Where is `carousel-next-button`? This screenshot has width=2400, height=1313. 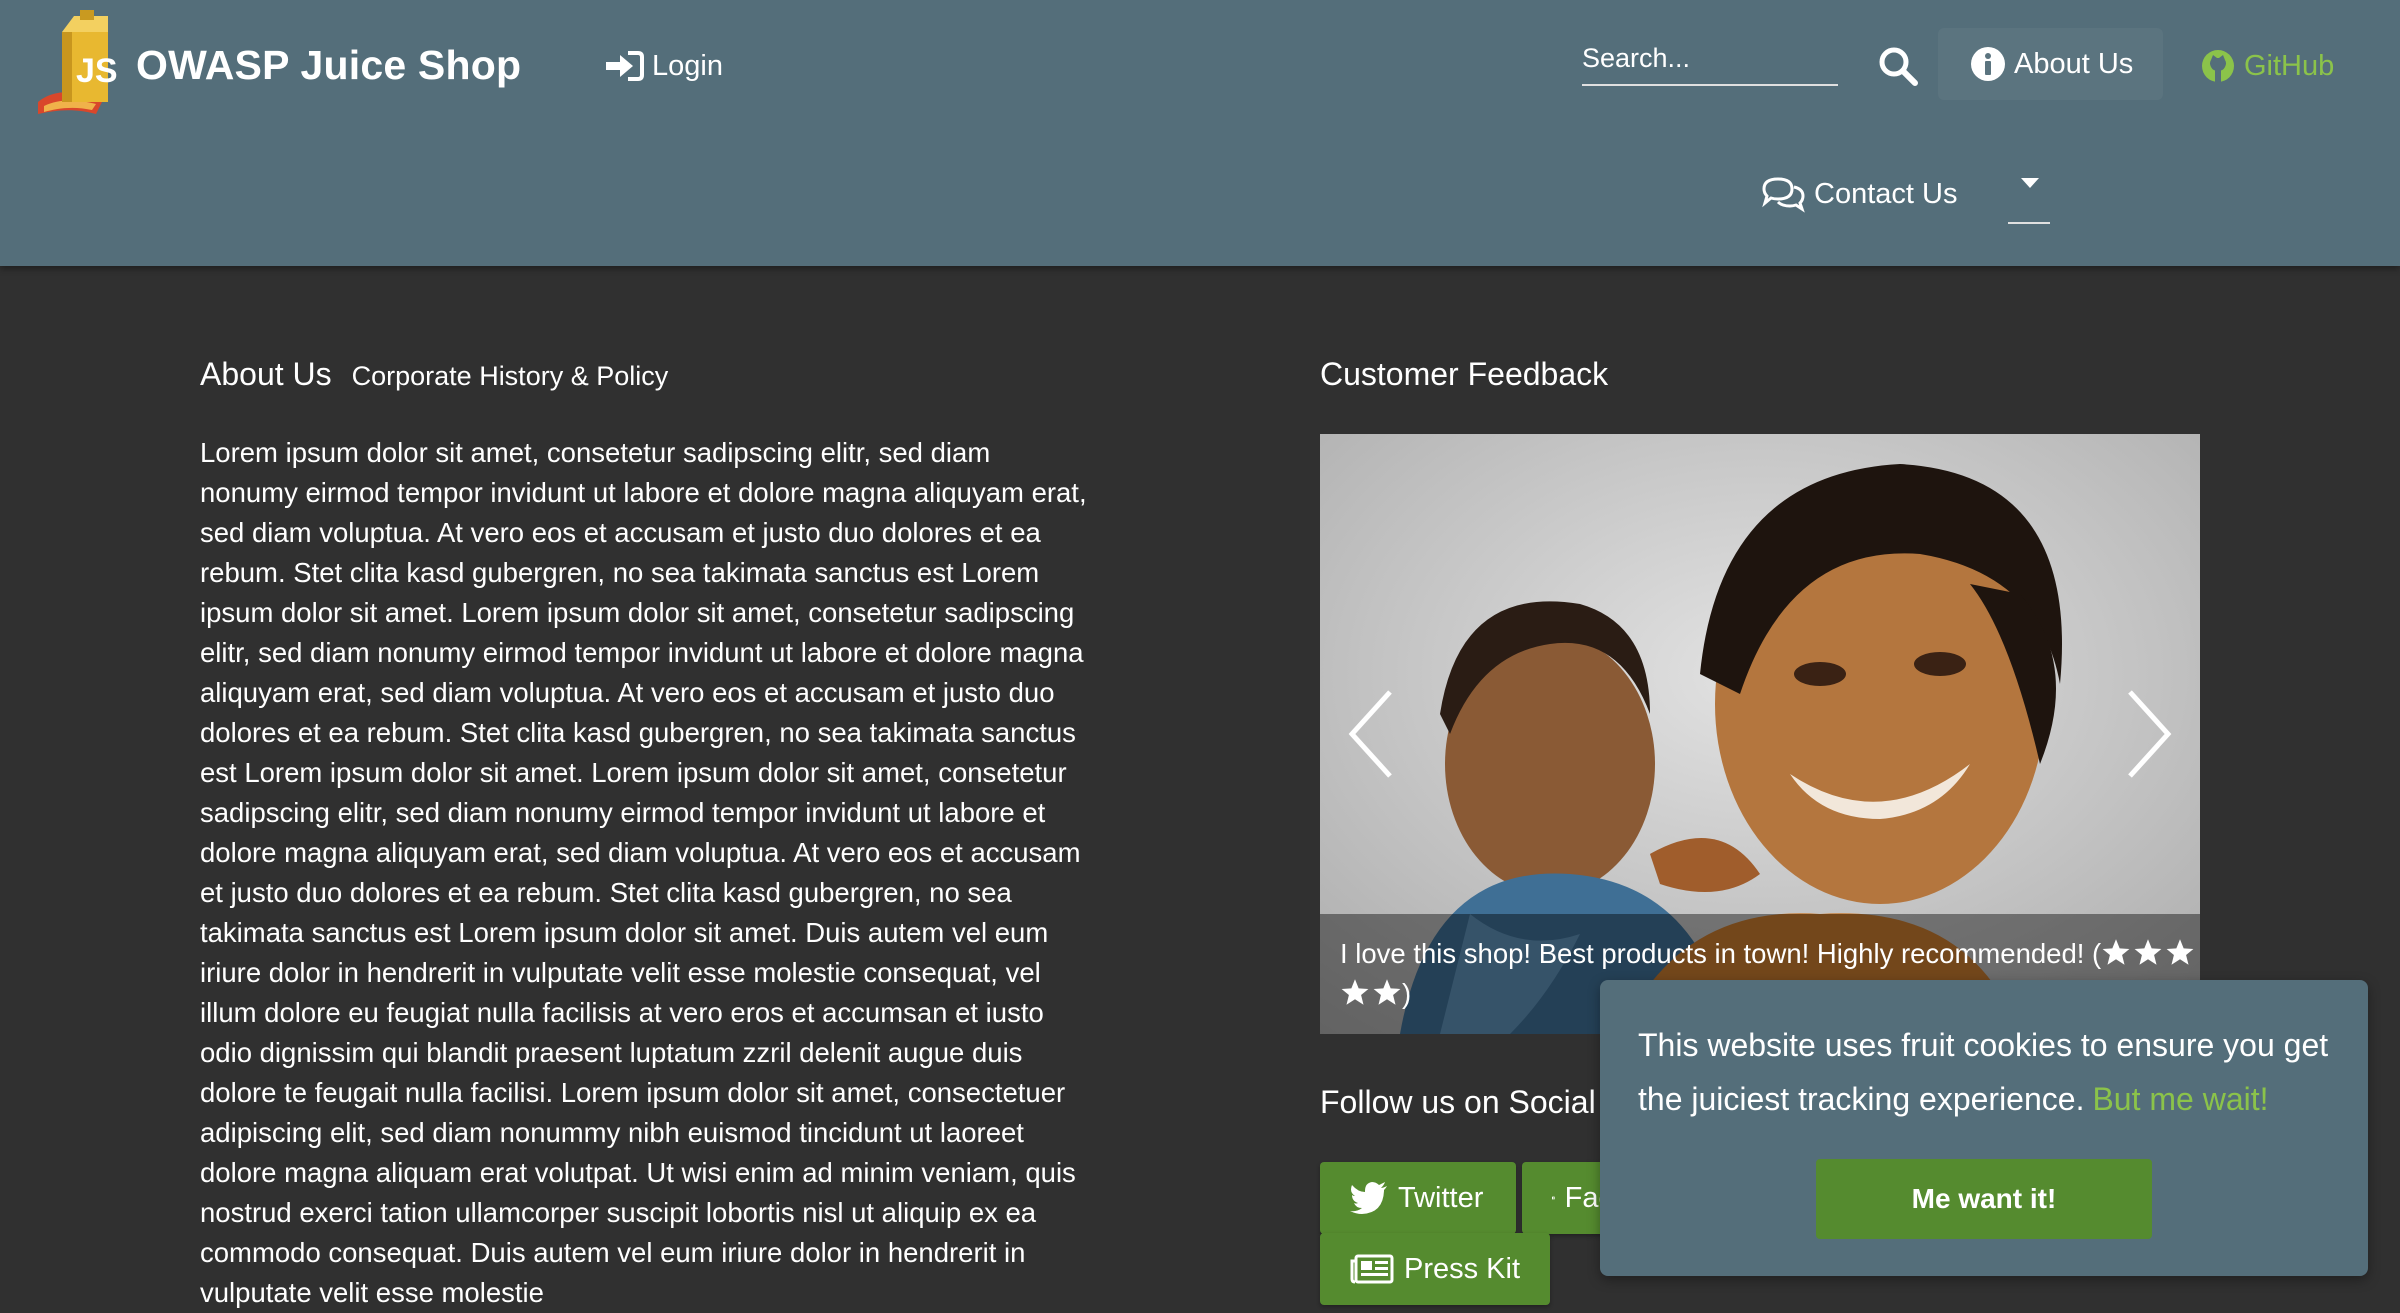 carousel-next-button is located at coordinates (2148, 734).